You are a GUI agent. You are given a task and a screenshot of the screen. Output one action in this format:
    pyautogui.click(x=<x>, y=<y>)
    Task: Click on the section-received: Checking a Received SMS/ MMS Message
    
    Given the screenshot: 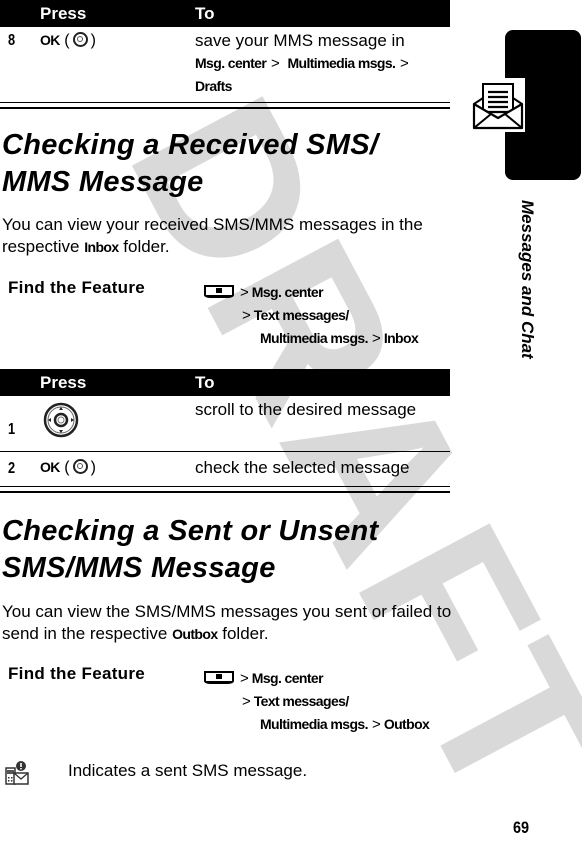 What is the action you would take?
    pyautogui.click(x=232, y=164)
    